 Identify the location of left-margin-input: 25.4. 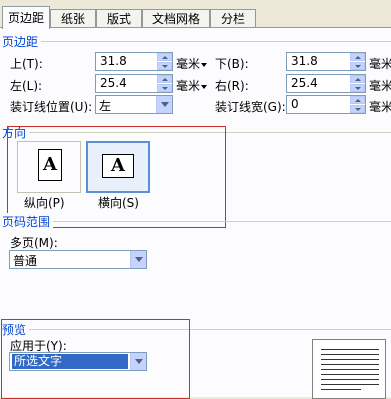
(134, 83).